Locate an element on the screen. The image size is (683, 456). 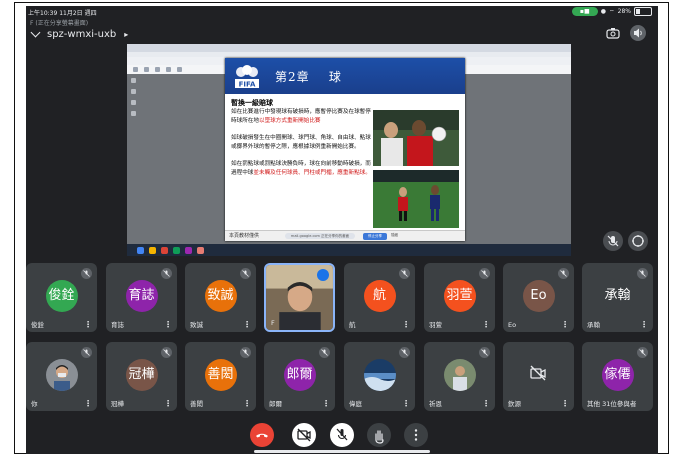
avatar: 航 is located at coordinates (379, 295).